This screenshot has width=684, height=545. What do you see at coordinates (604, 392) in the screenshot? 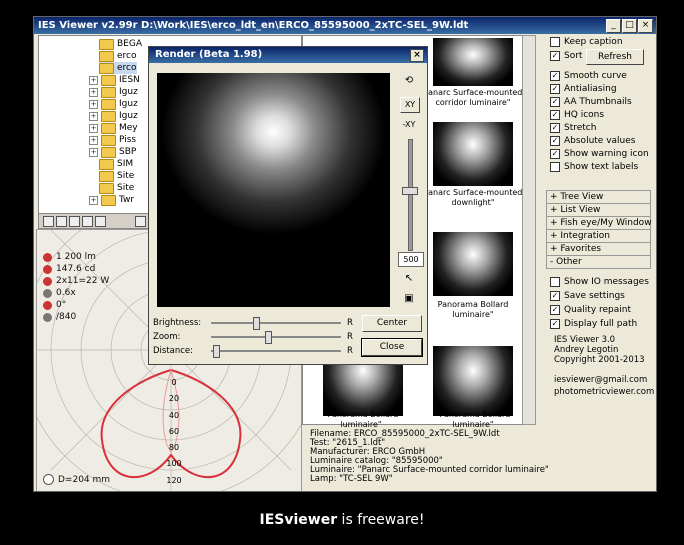
I see `about-website: photometricviewer.com` at bounding box center [604, 392].